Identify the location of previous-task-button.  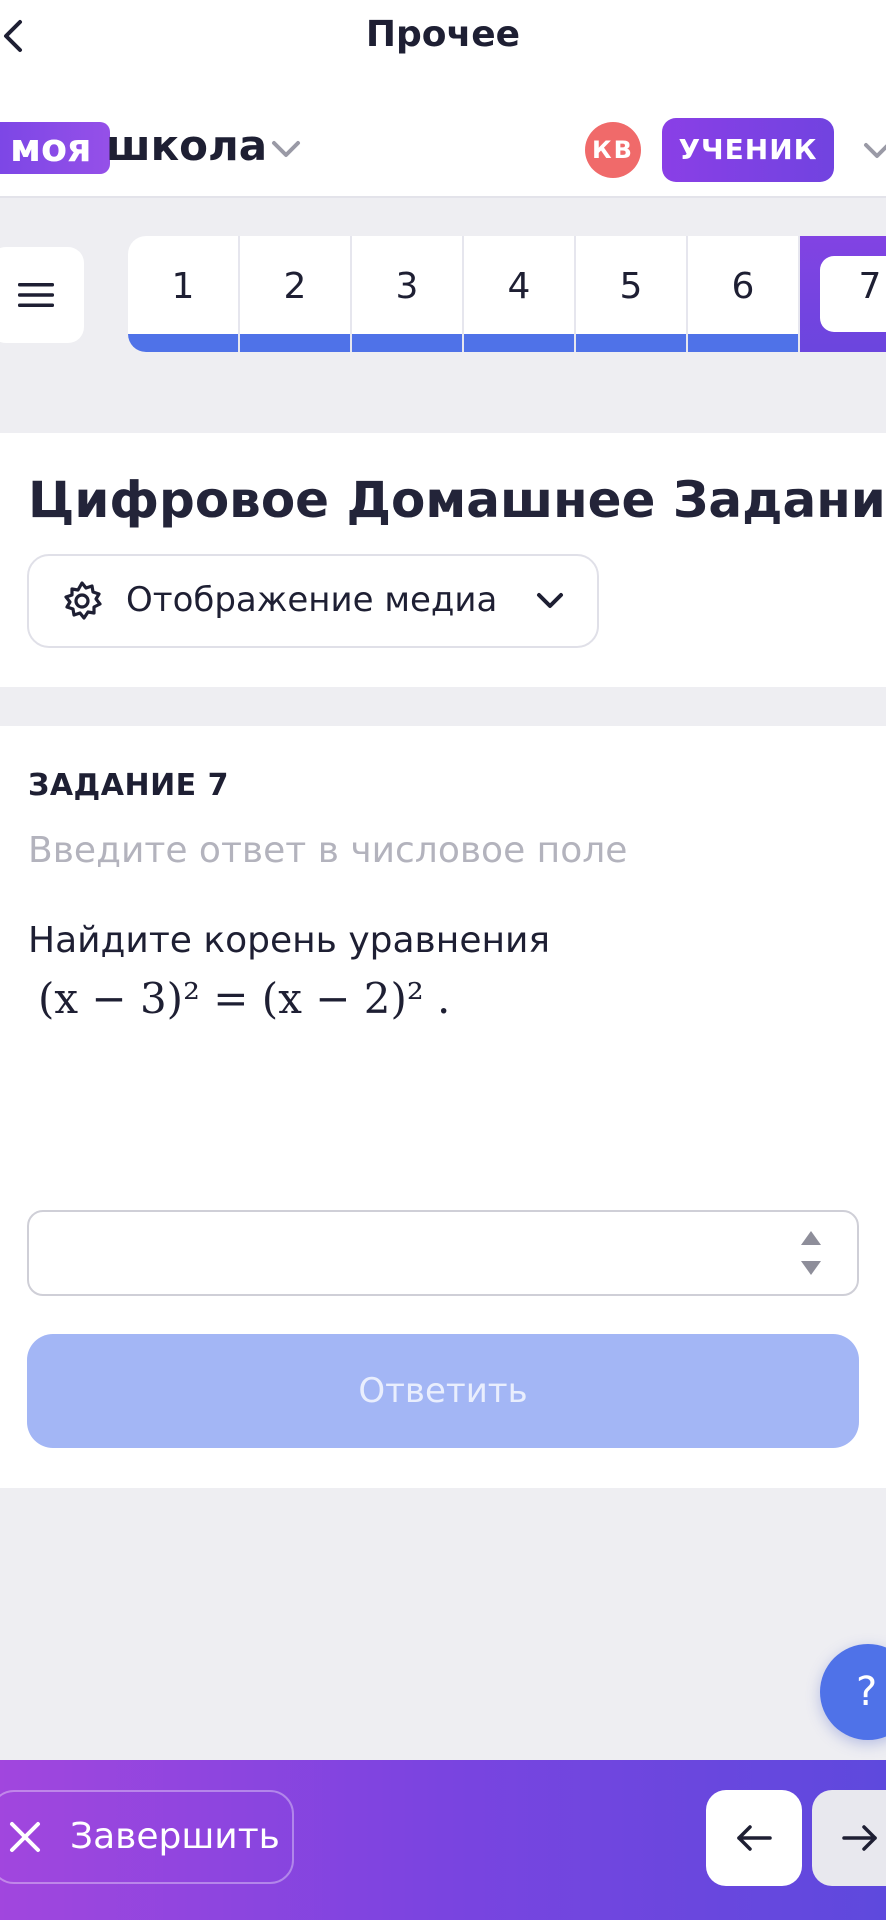
(754, 1838).